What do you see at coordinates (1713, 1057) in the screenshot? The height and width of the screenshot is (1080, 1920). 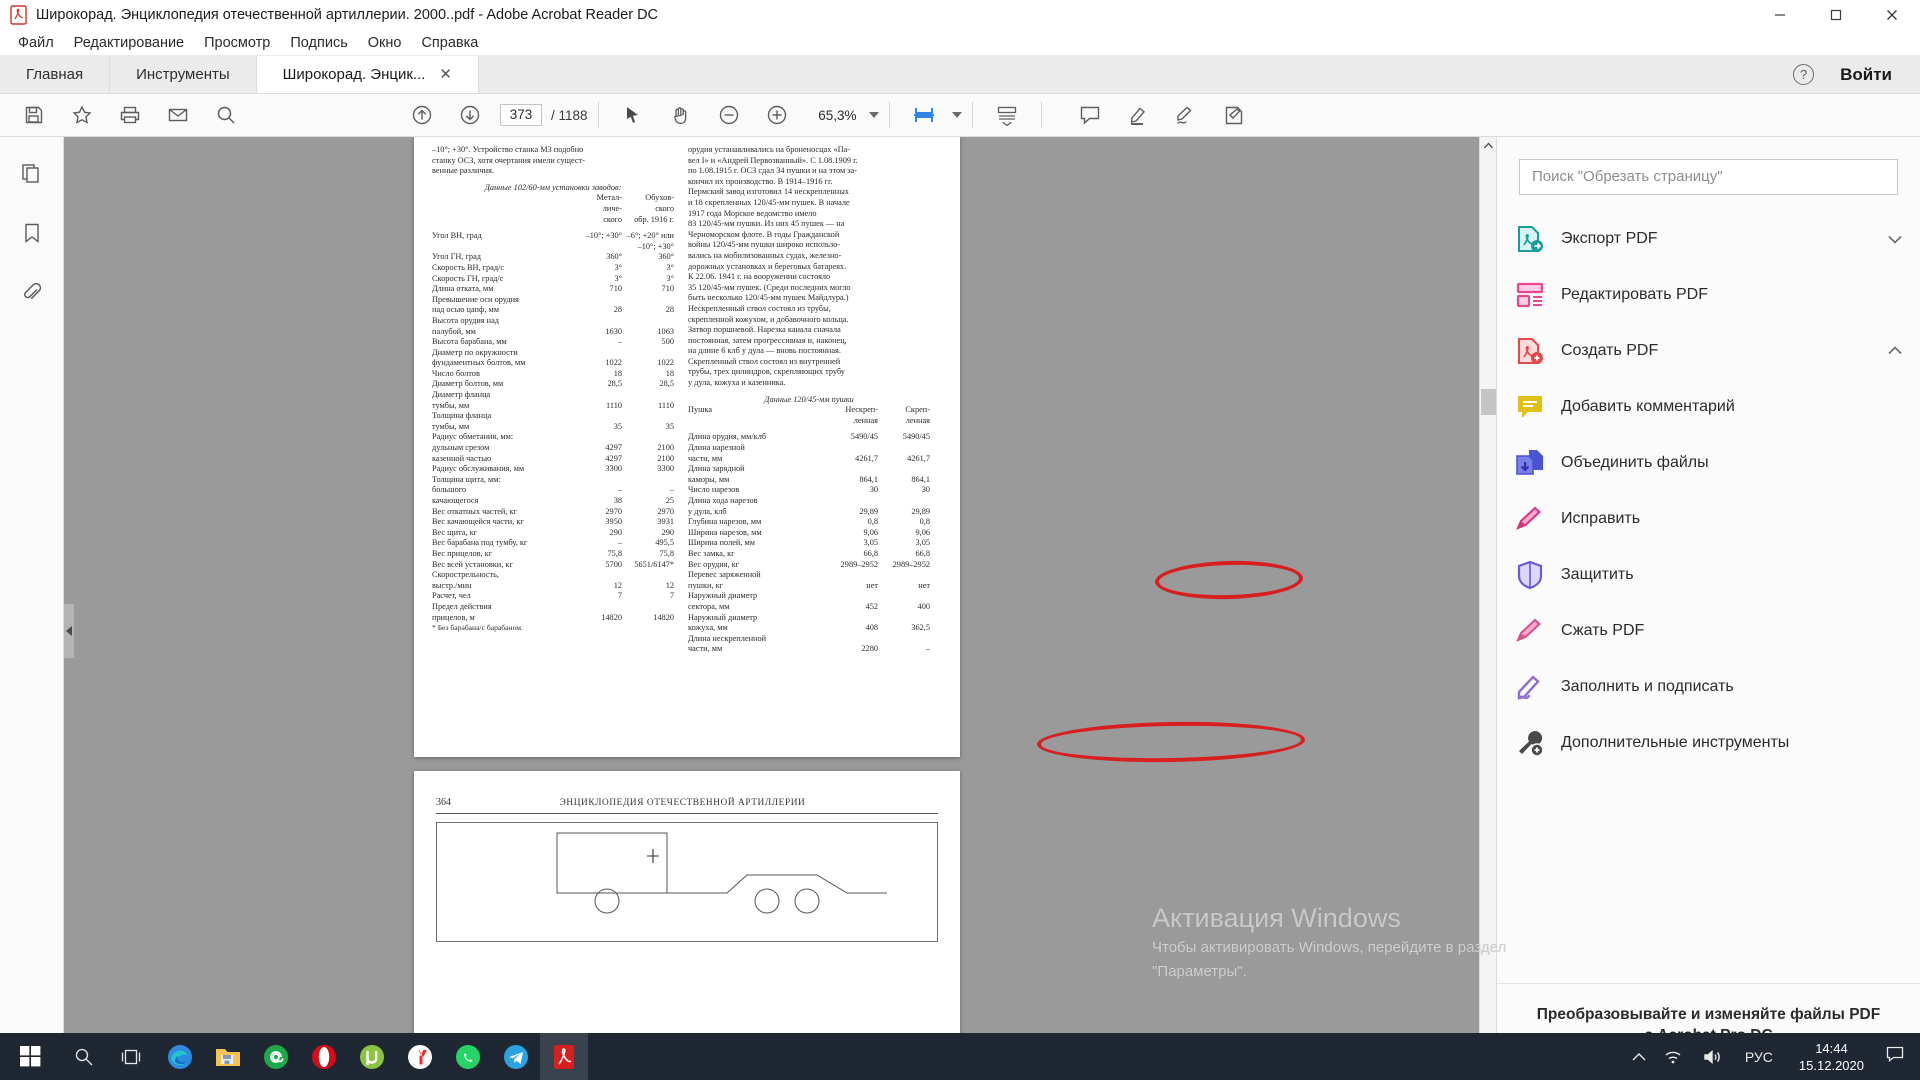 I see `volume-icon` at bounding box center [1713, 1057].